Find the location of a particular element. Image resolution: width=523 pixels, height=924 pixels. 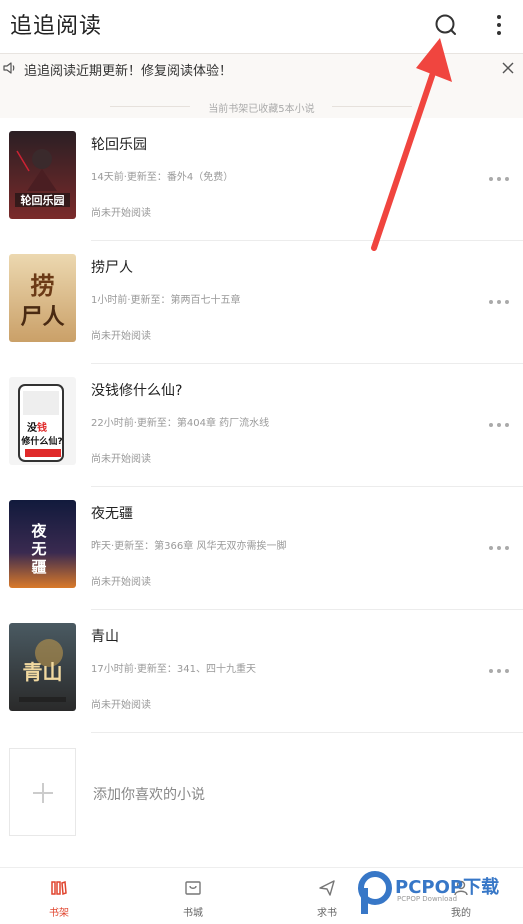

book-update: 1小时前·更新至：第两百七十五章 is located at coordinates (166, 300).